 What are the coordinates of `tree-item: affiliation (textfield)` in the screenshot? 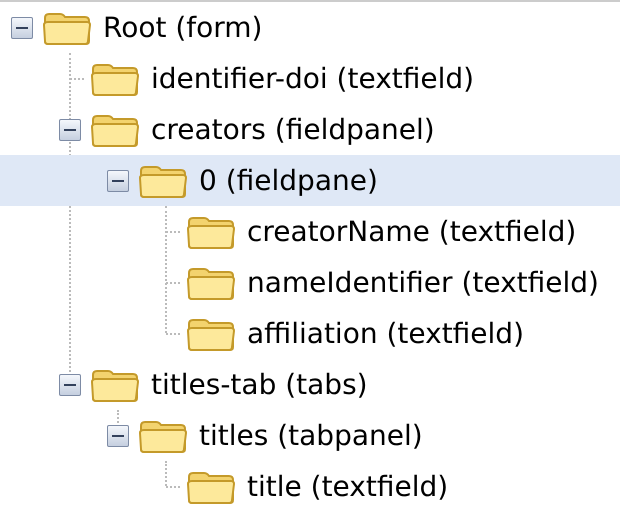 It's located at (310, 333).